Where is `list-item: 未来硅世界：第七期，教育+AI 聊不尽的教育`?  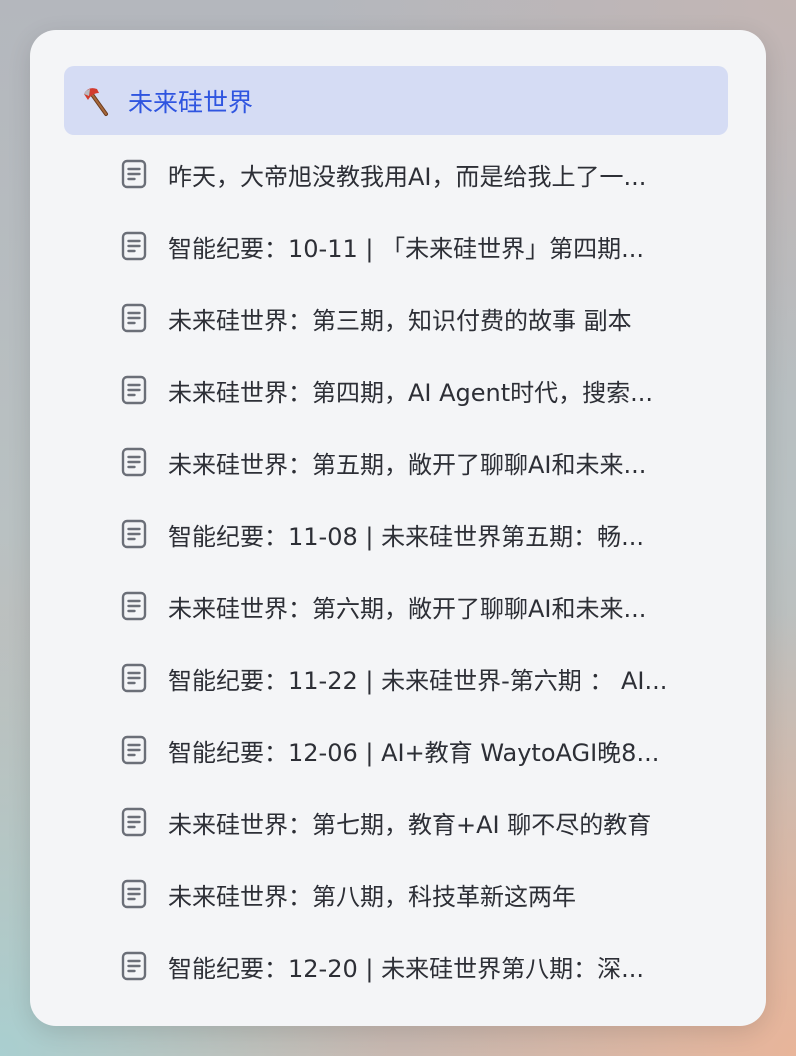 list-item: 未来硅世界：第七期，教育+AI 聊不尽的教育 is located at coordinates (424, 822).